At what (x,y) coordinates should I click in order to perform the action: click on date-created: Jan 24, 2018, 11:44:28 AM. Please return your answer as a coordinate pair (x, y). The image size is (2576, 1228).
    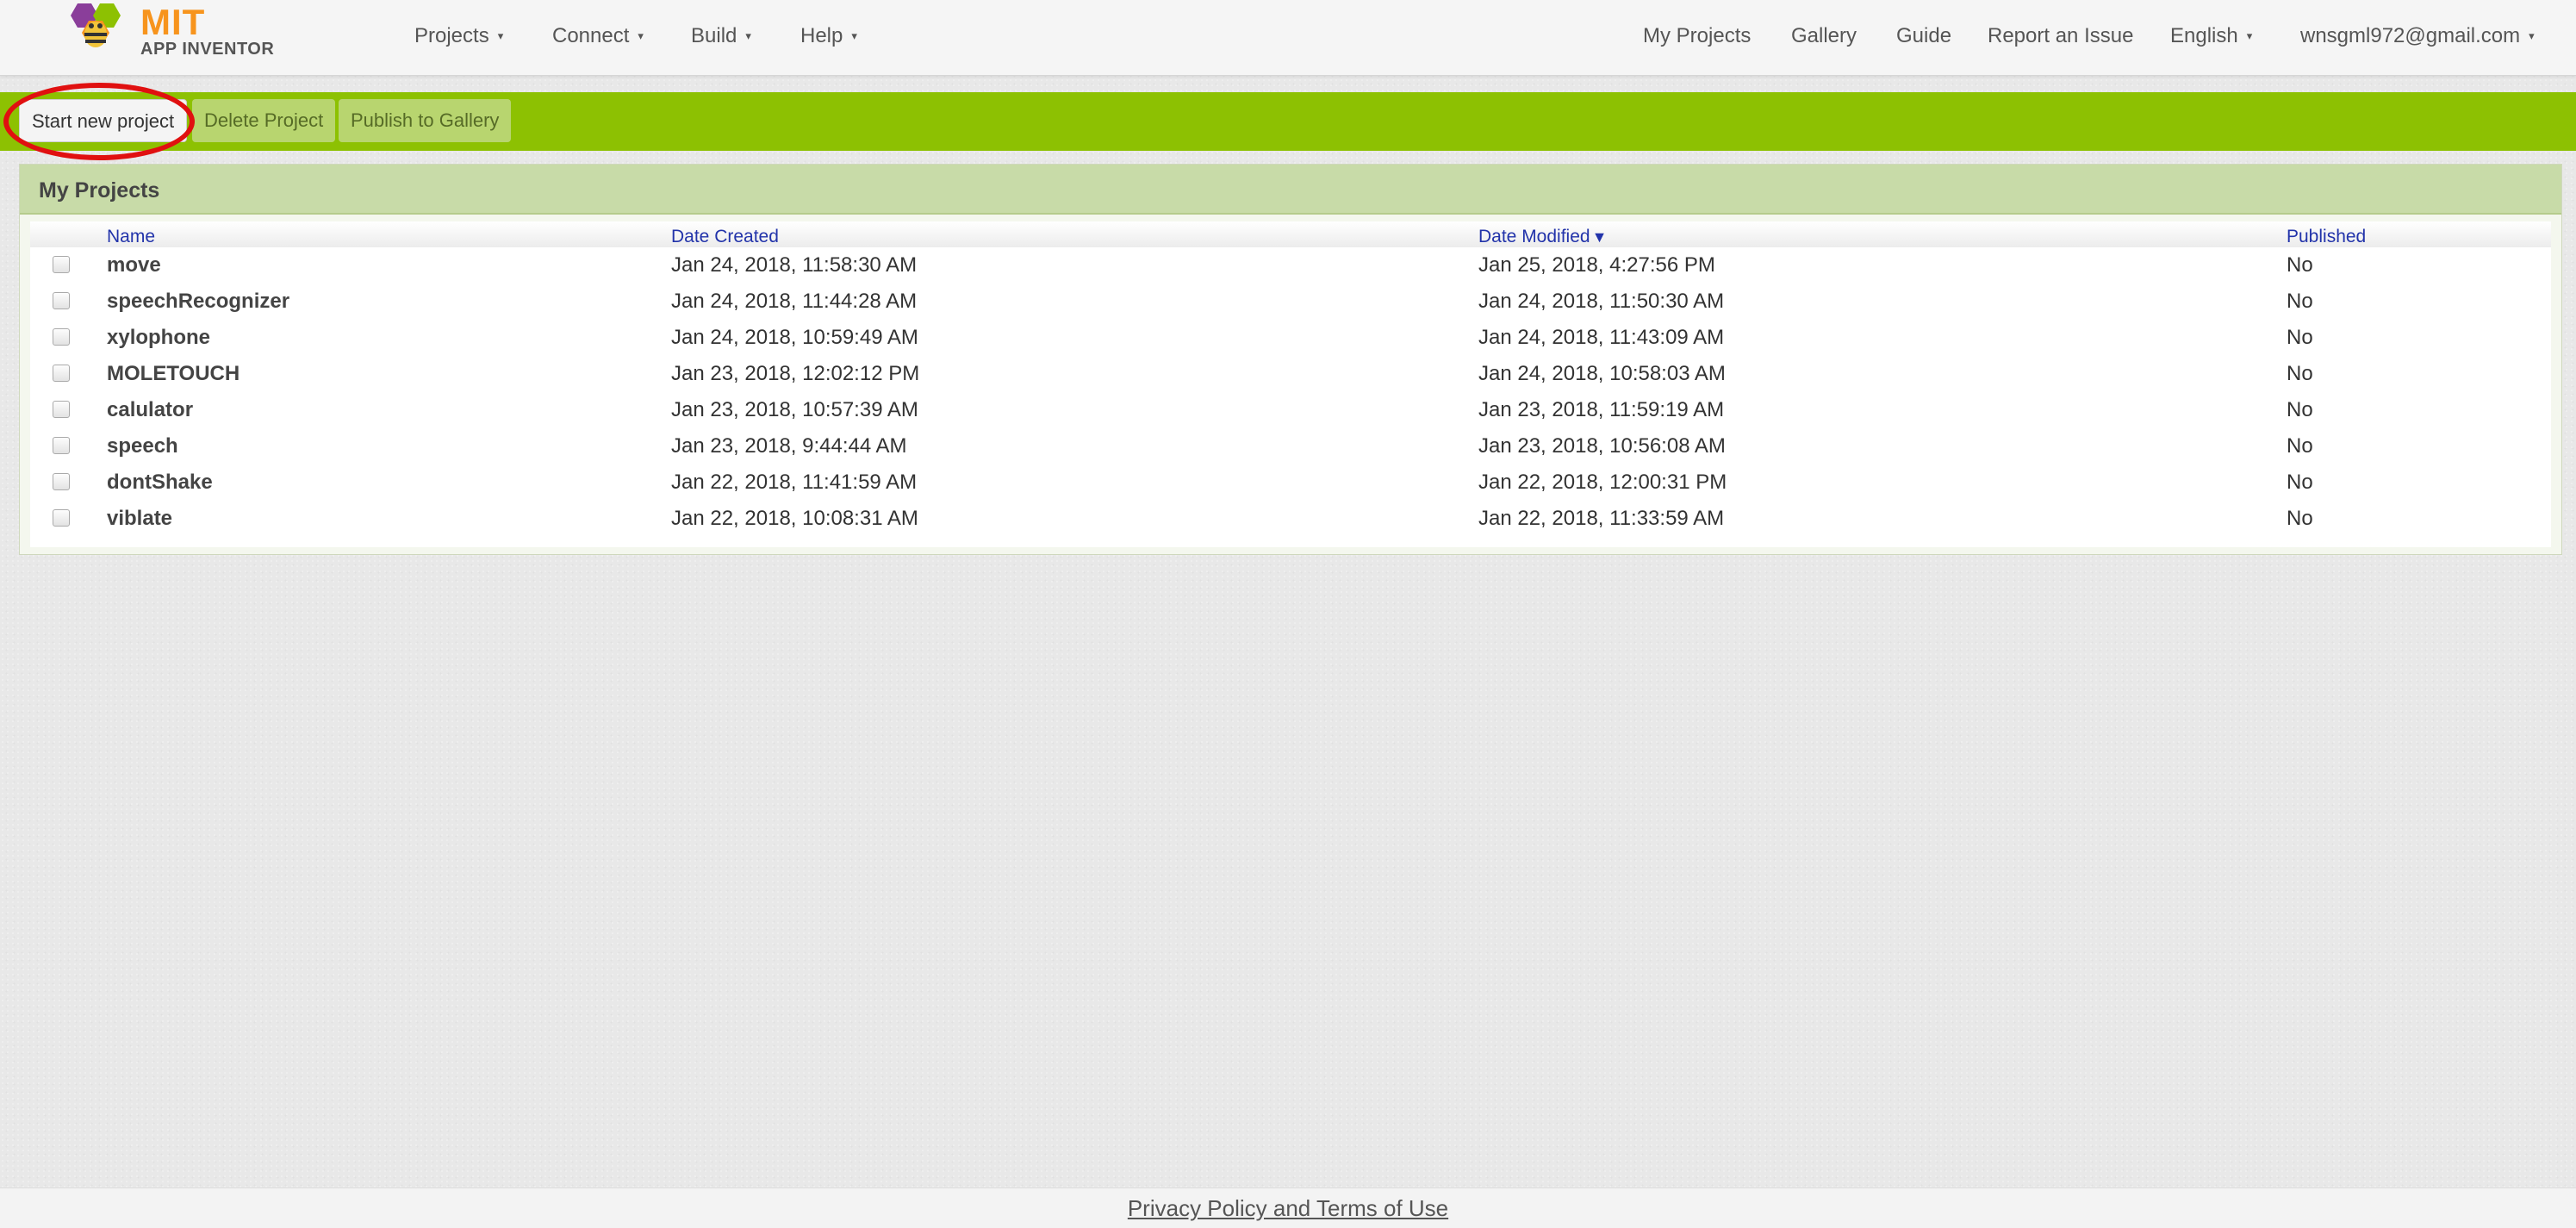
    Looking at the image, I should click on (795, 301).